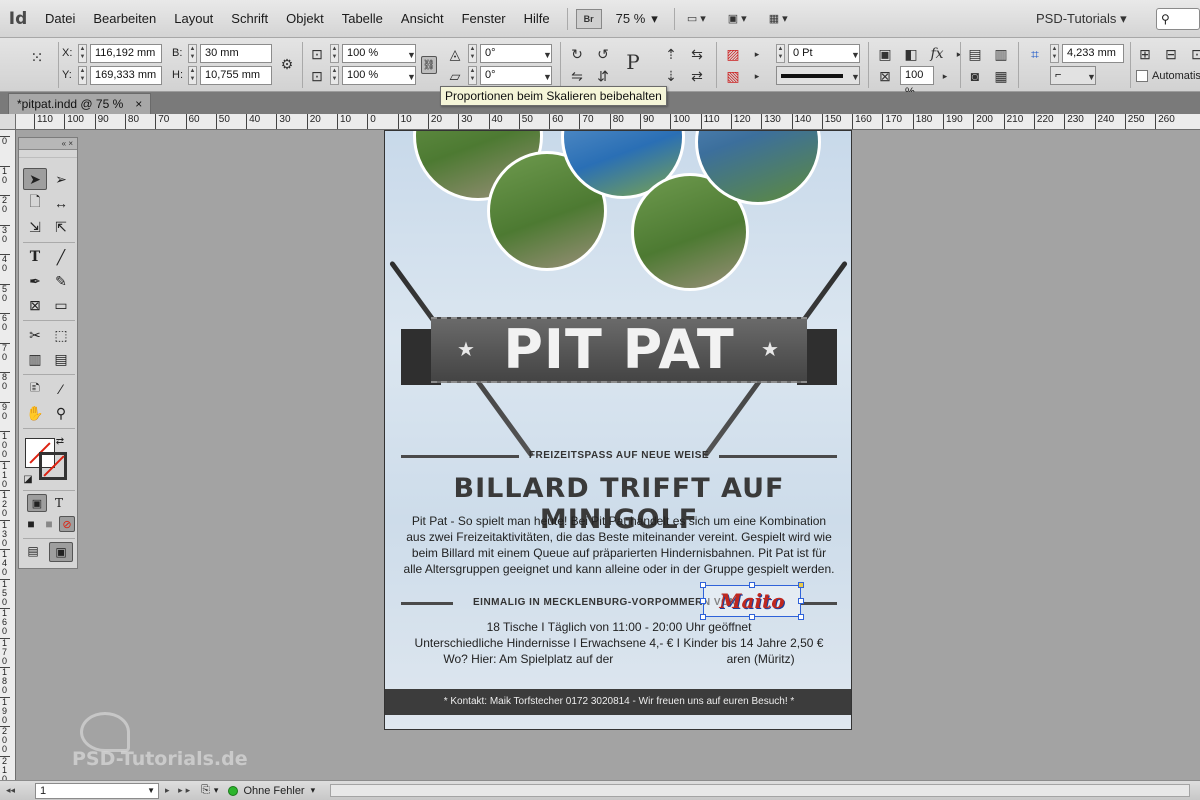 Image resolution: width=1200 pixels, height=800 pixels. I want to click on select-content-icon: ⇣, so click(671, 76).